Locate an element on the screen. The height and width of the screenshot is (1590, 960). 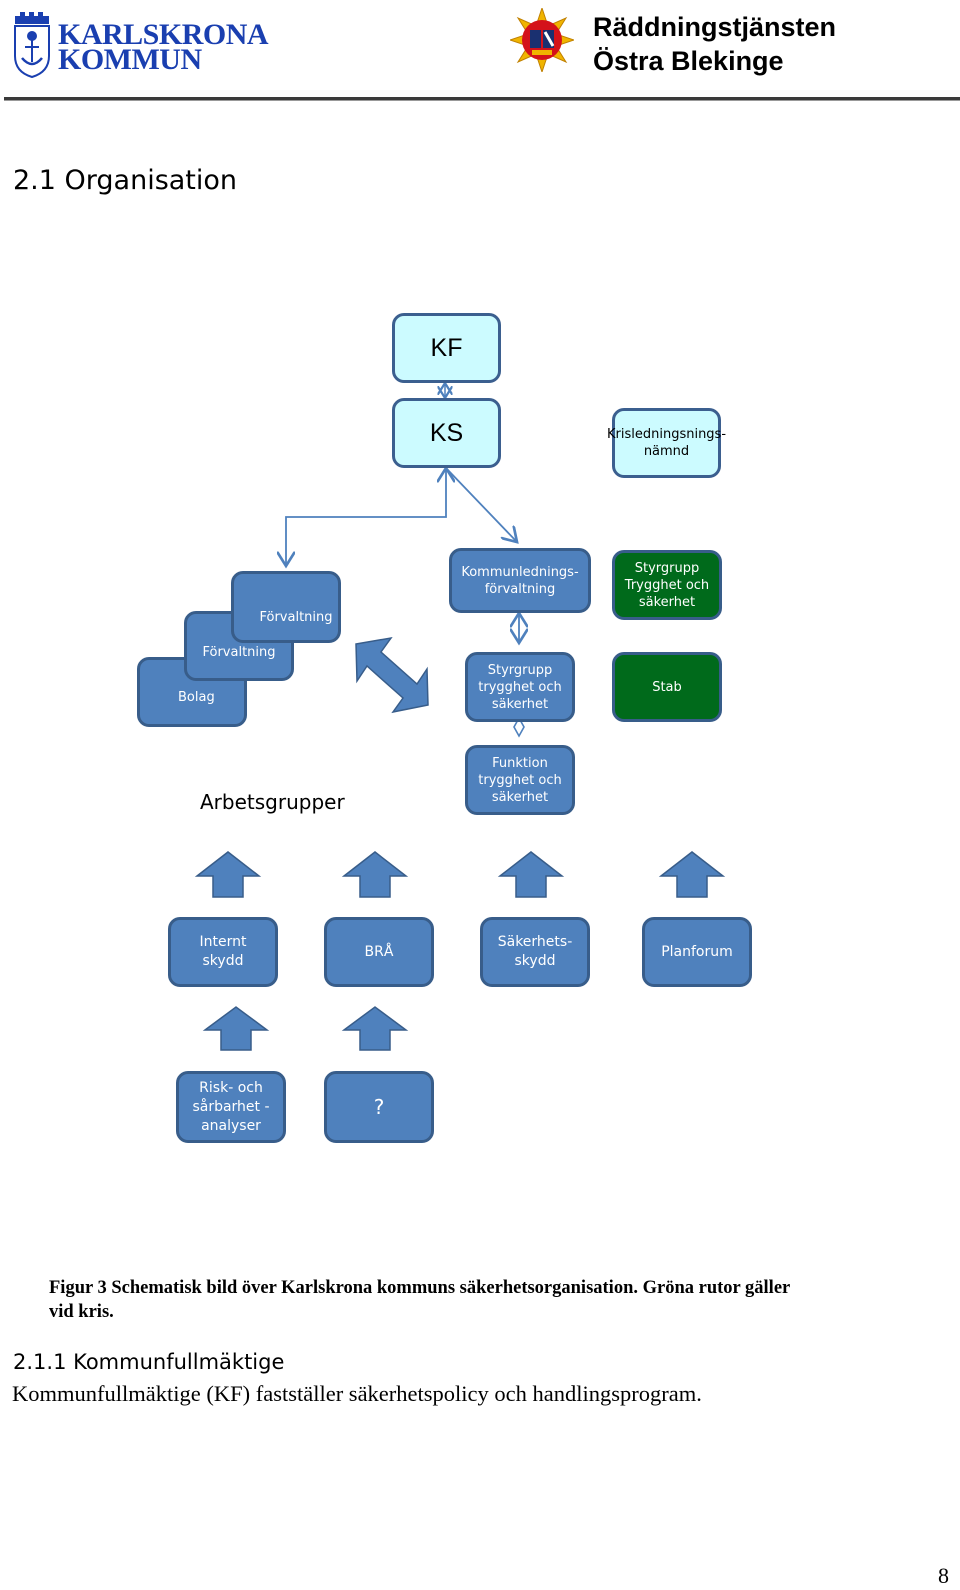
node-bra: BRÅ is located at coordinates (379, 952).